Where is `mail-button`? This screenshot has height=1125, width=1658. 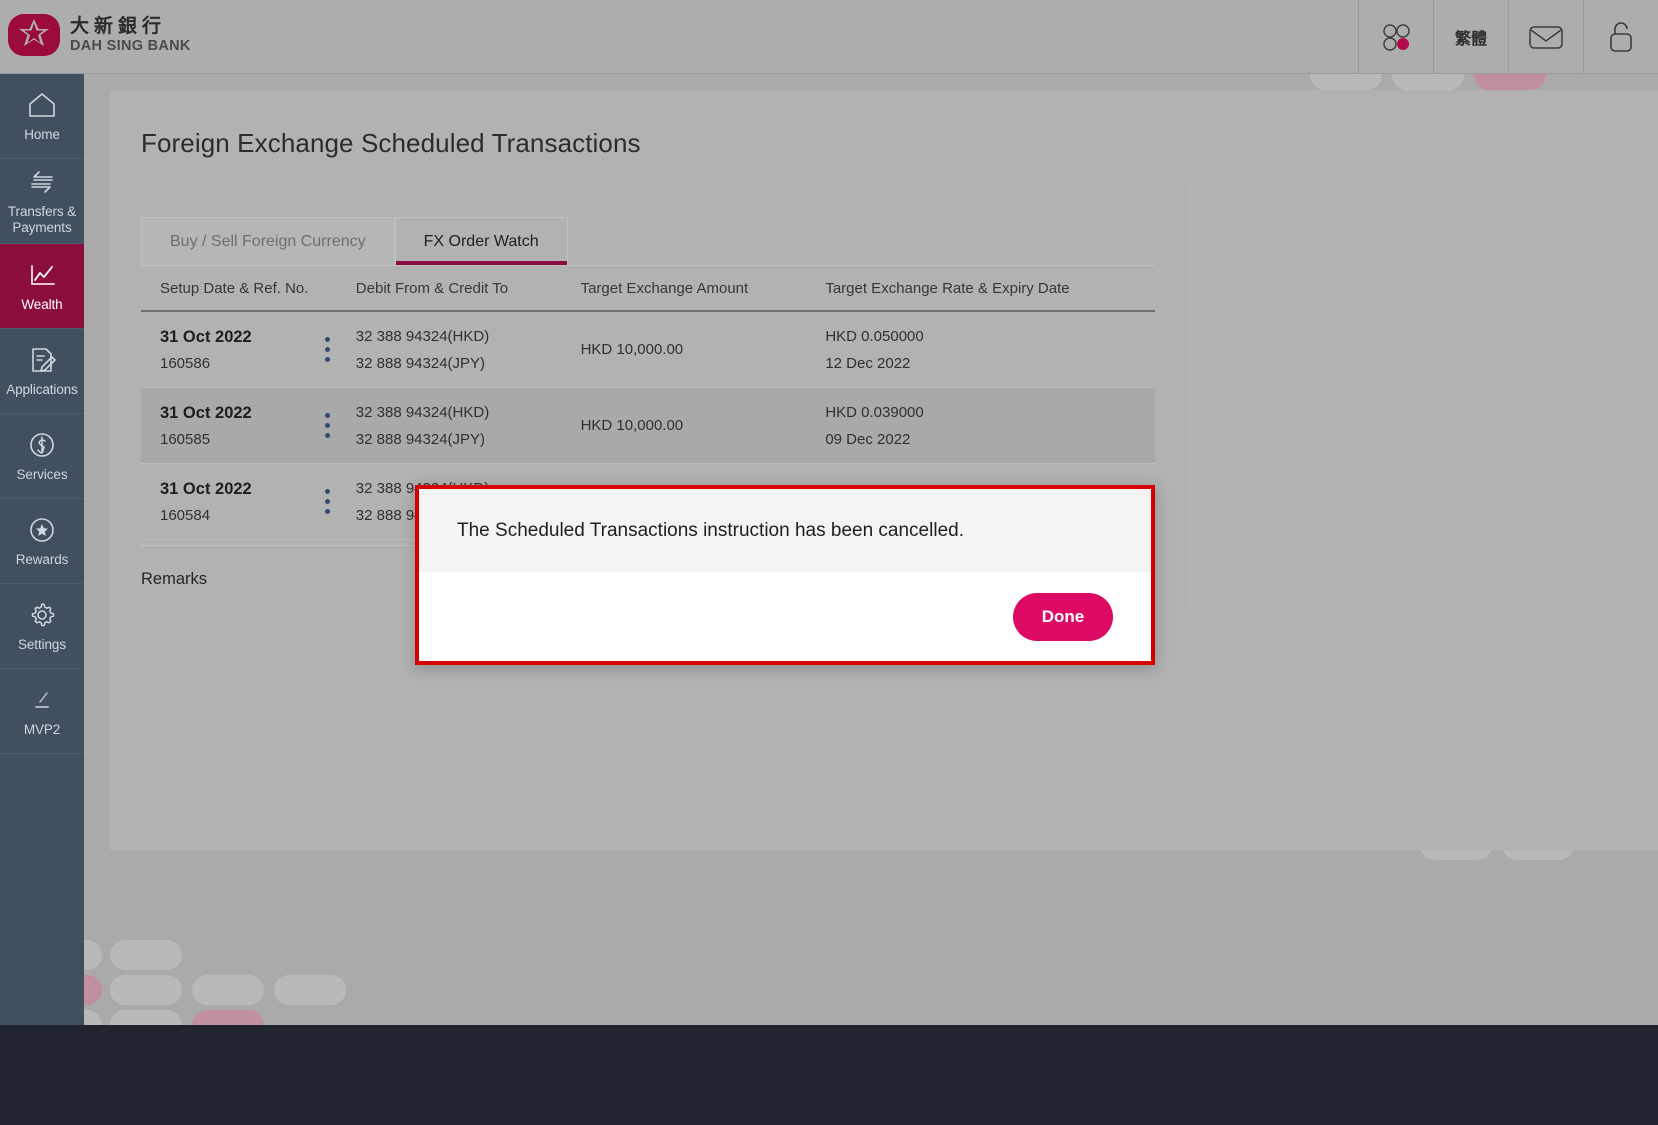
mail-button is located at coordinates (1545, 37).